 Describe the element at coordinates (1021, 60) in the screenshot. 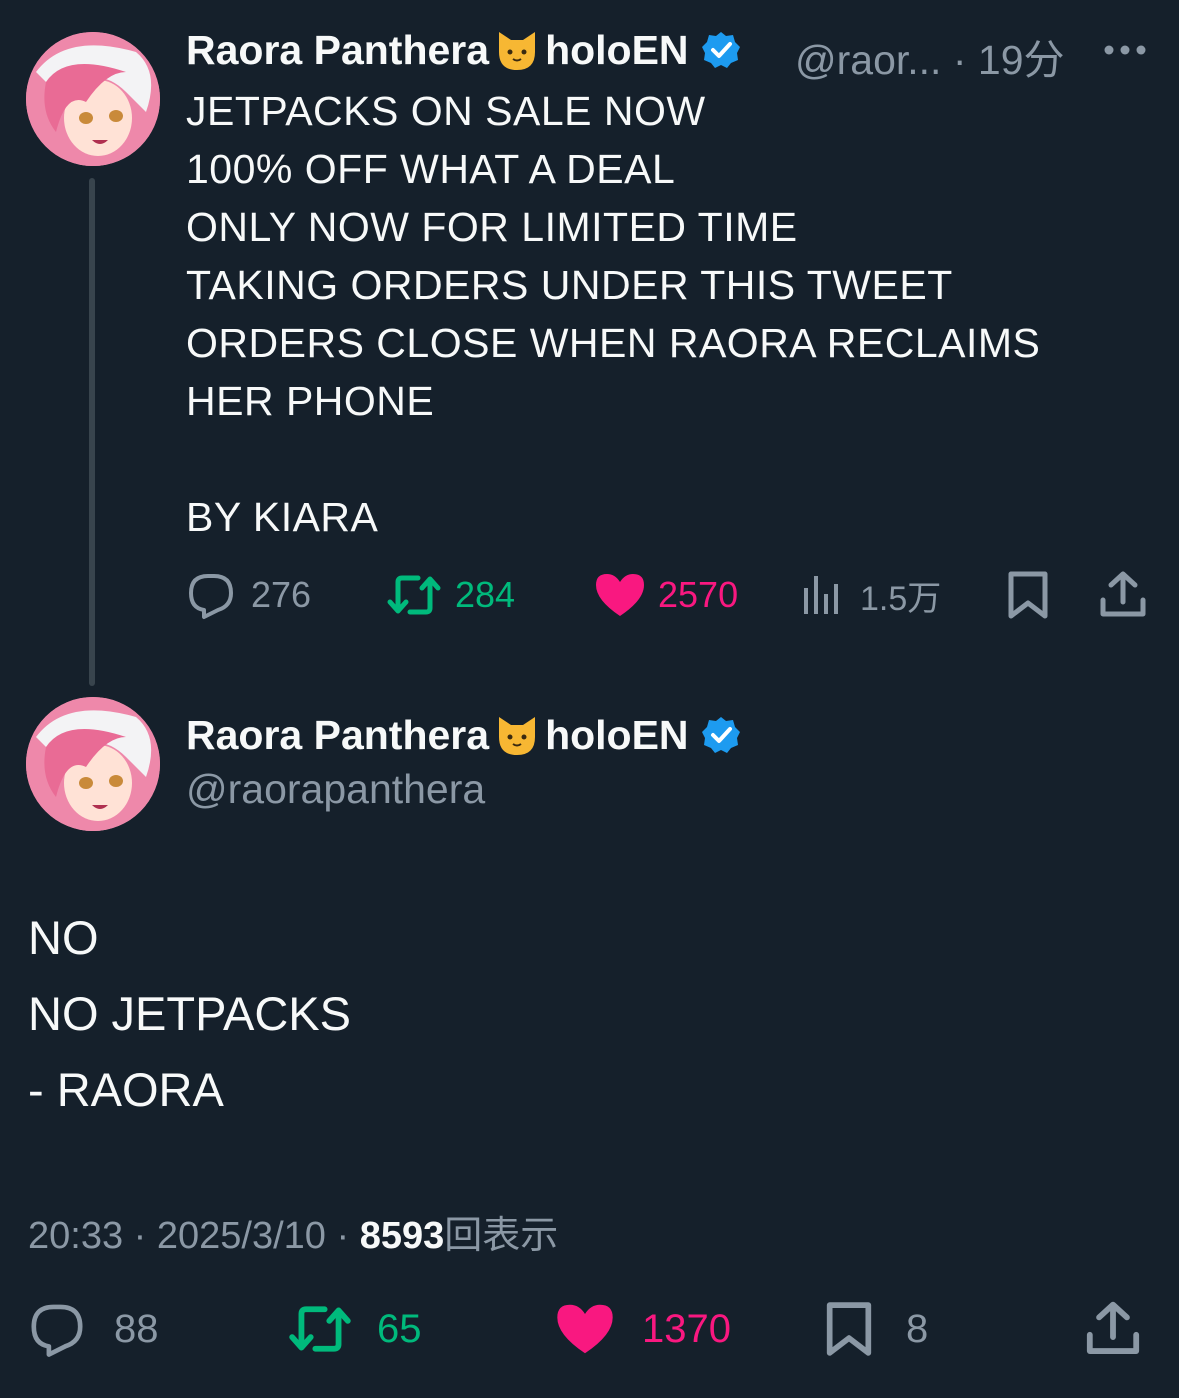

I see `timestamp: 19分` at that location.